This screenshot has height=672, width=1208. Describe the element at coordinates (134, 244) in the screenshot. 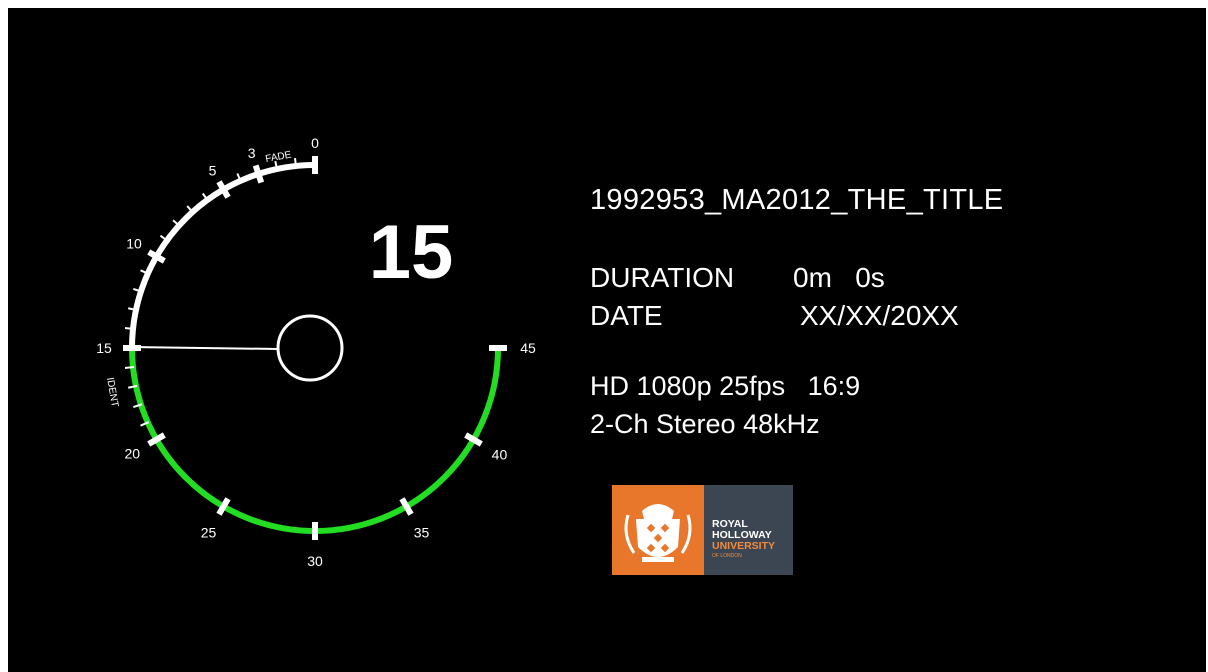

I see `scale-label-10: 10` at that location.